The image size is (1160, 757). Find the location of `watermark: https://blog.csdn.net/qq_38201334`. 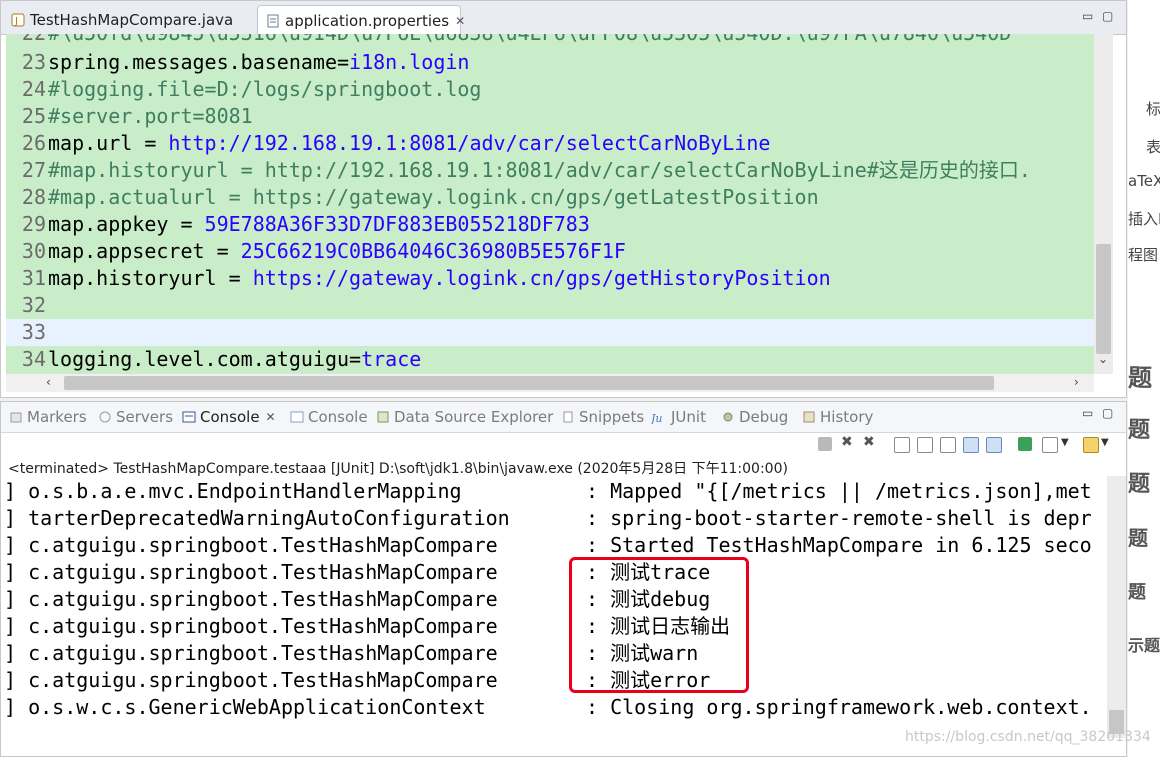

watermark: https://blog.csdn.net/qq_38201334 is located at coordinates (1028, 737).